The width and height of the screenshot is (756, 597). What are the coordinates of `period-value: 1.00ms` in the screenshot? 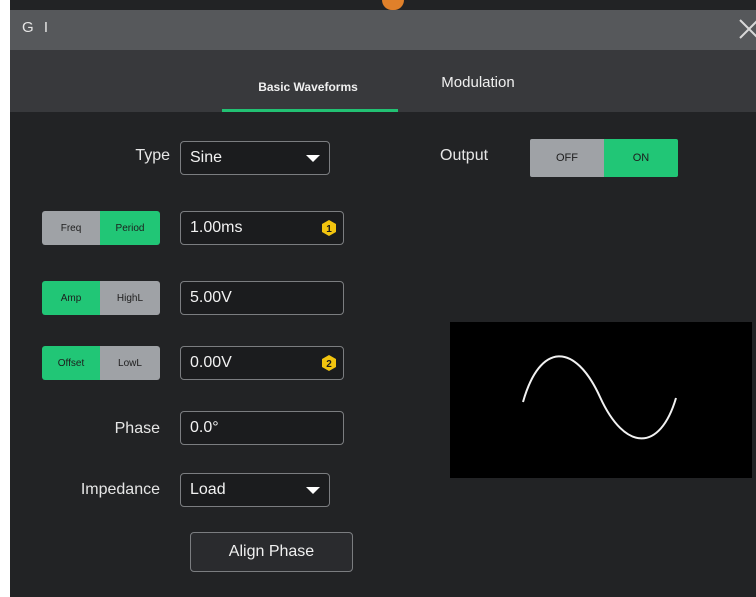 It's located at (216, 227).